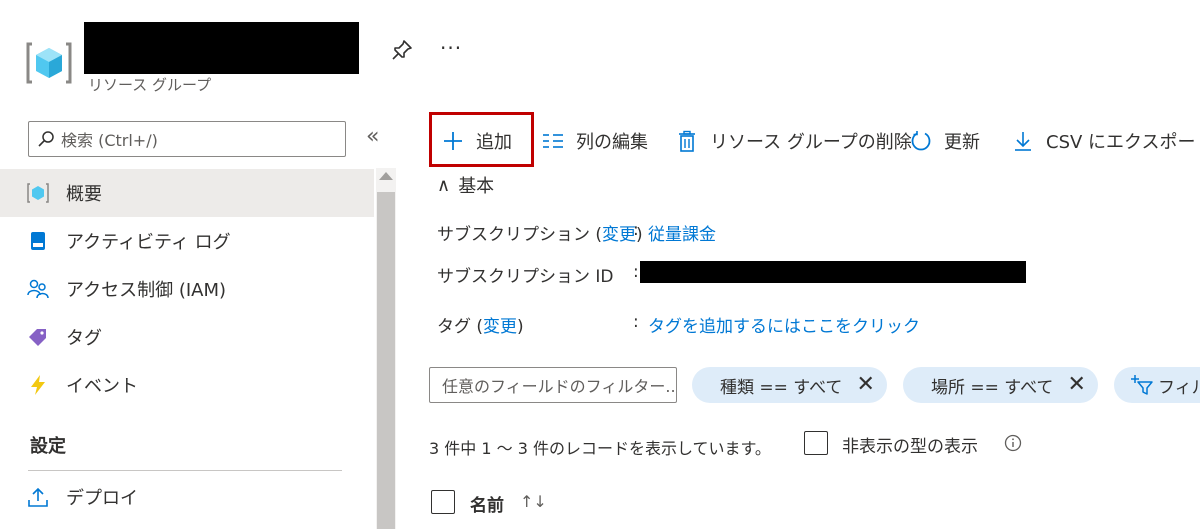 The height and width of the screenshot is (529, 1200). Describe the element at coordinates (1179, 387) in the screenshot. I see `add-filter-label: フィル` at that location.